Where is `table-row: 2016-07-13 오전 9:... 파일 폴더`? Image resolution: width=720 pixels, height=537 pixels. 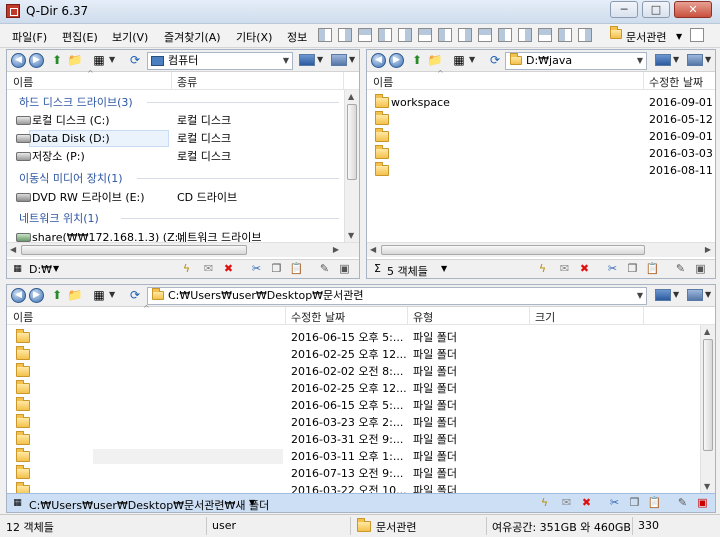
table-row: 2016-07-13 오전 9:... 파일 폴더 is located at coordinates (361, 473).